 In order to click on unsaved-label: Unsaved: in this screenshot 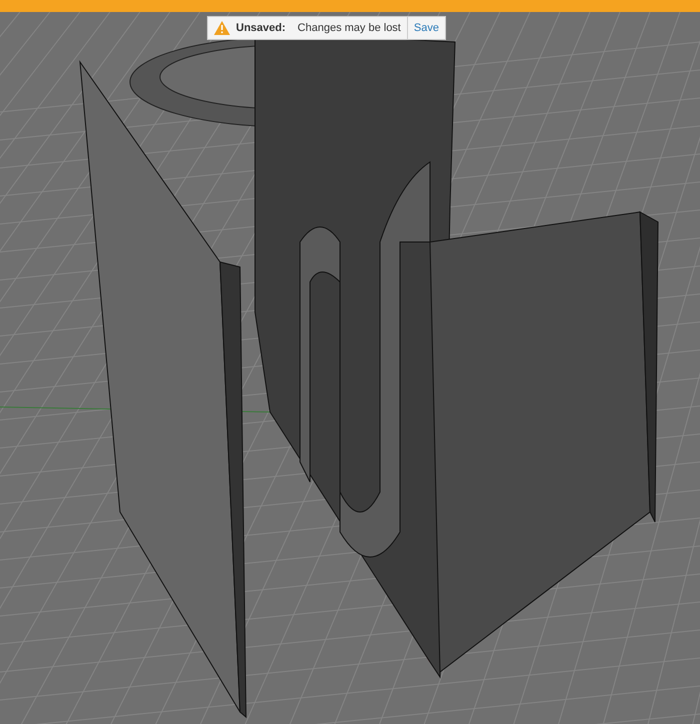, I will do `click(261, 28)`.